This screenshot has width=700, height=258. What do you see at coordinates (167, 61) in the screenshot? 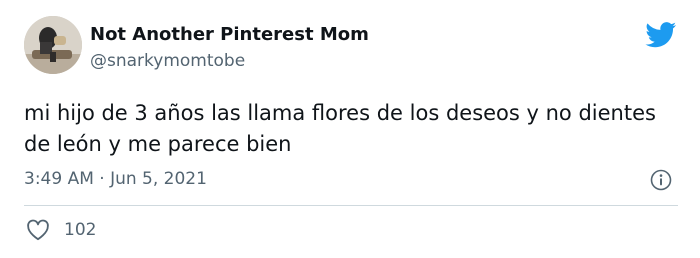
I see `author-handle: @snarkymomtobe` at bounding box center [167, 61].